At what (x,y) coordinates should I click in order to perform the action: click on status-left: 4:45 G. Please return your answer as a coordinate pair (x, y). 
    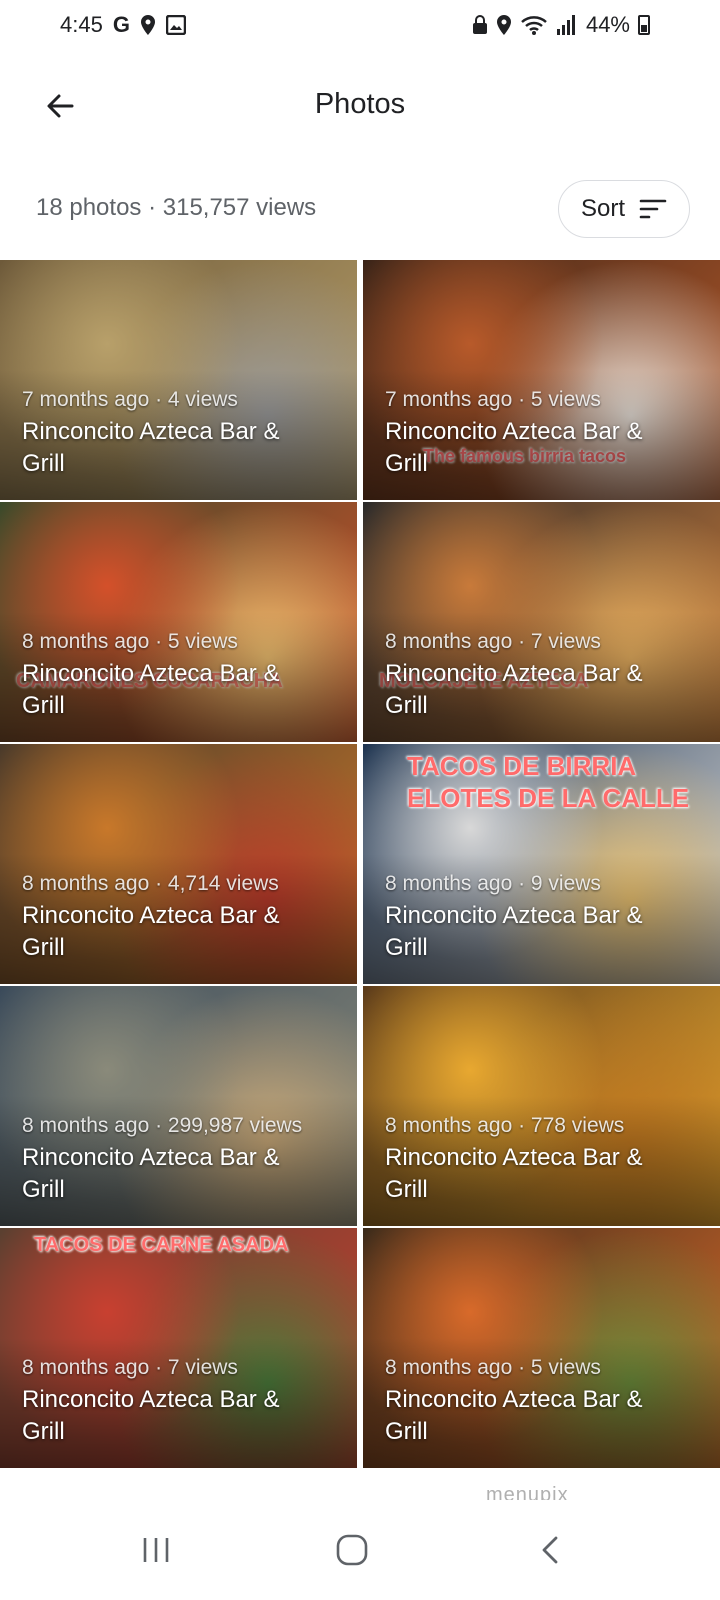
    Looking at the image, I should click on (123, 25).